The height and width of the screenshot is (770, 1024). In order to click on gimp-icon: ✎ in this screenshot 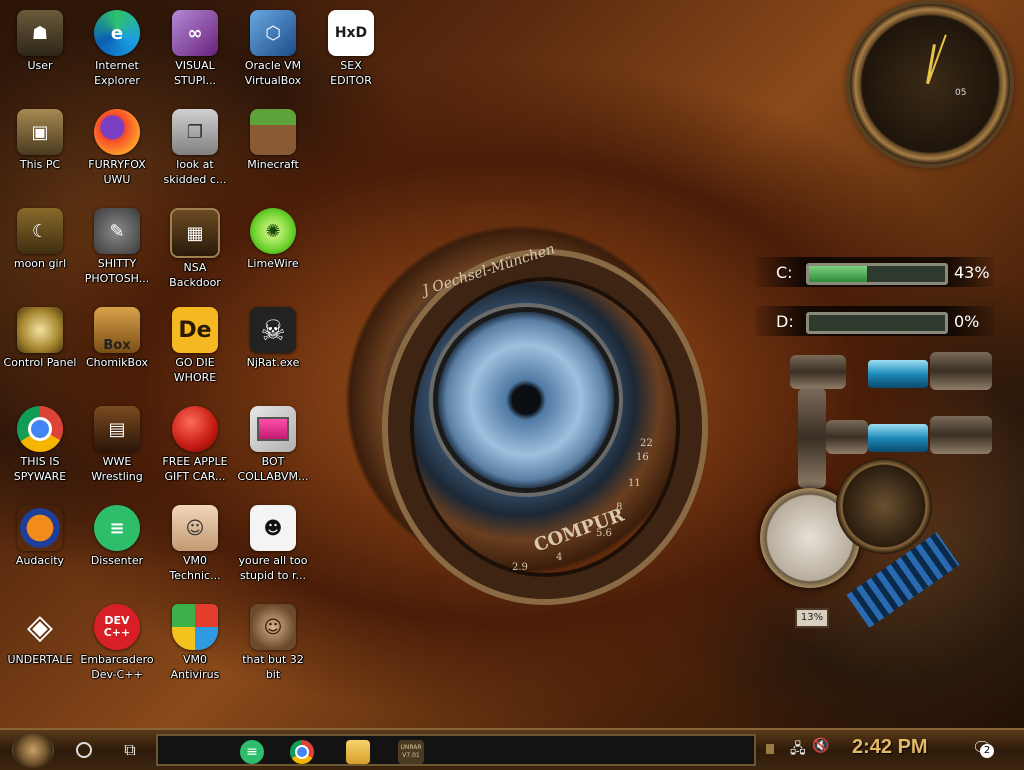, I will do `click(117, 231)`.